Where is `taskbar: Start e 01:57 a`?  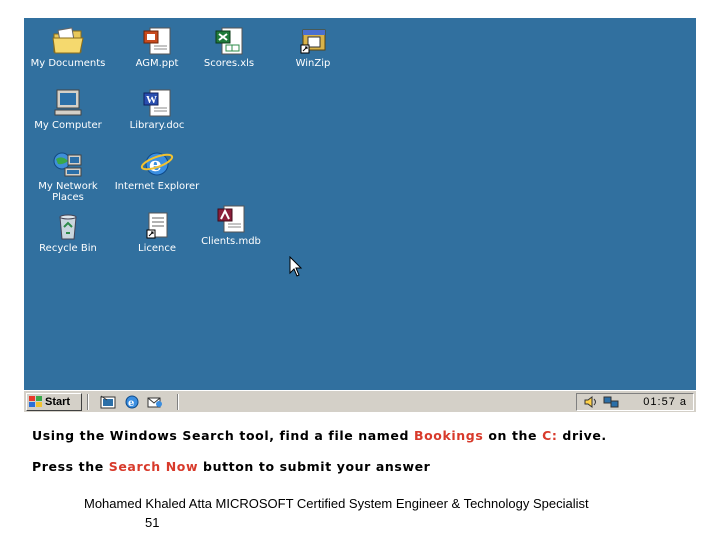 taskbar: Start e 01:57 a is located at coordinates (360, 401).